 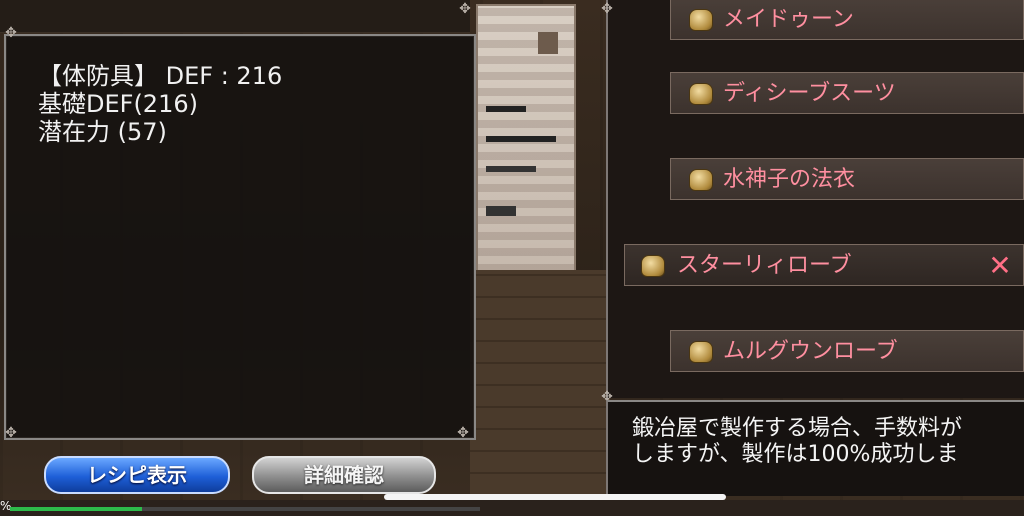 What do you see at coordinates (235, 16) in the screenshot?
I see `info-header-strip` at bounding box center [235, 16].